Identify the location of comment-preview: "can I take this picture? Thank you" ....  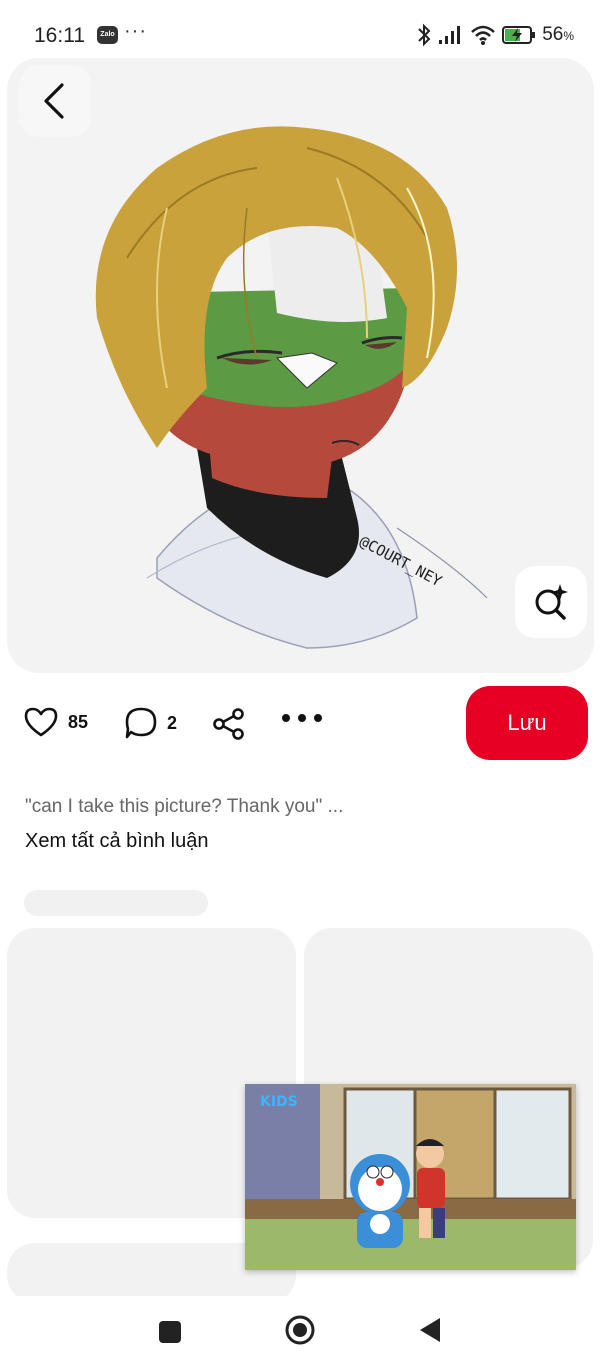
(184, 807).